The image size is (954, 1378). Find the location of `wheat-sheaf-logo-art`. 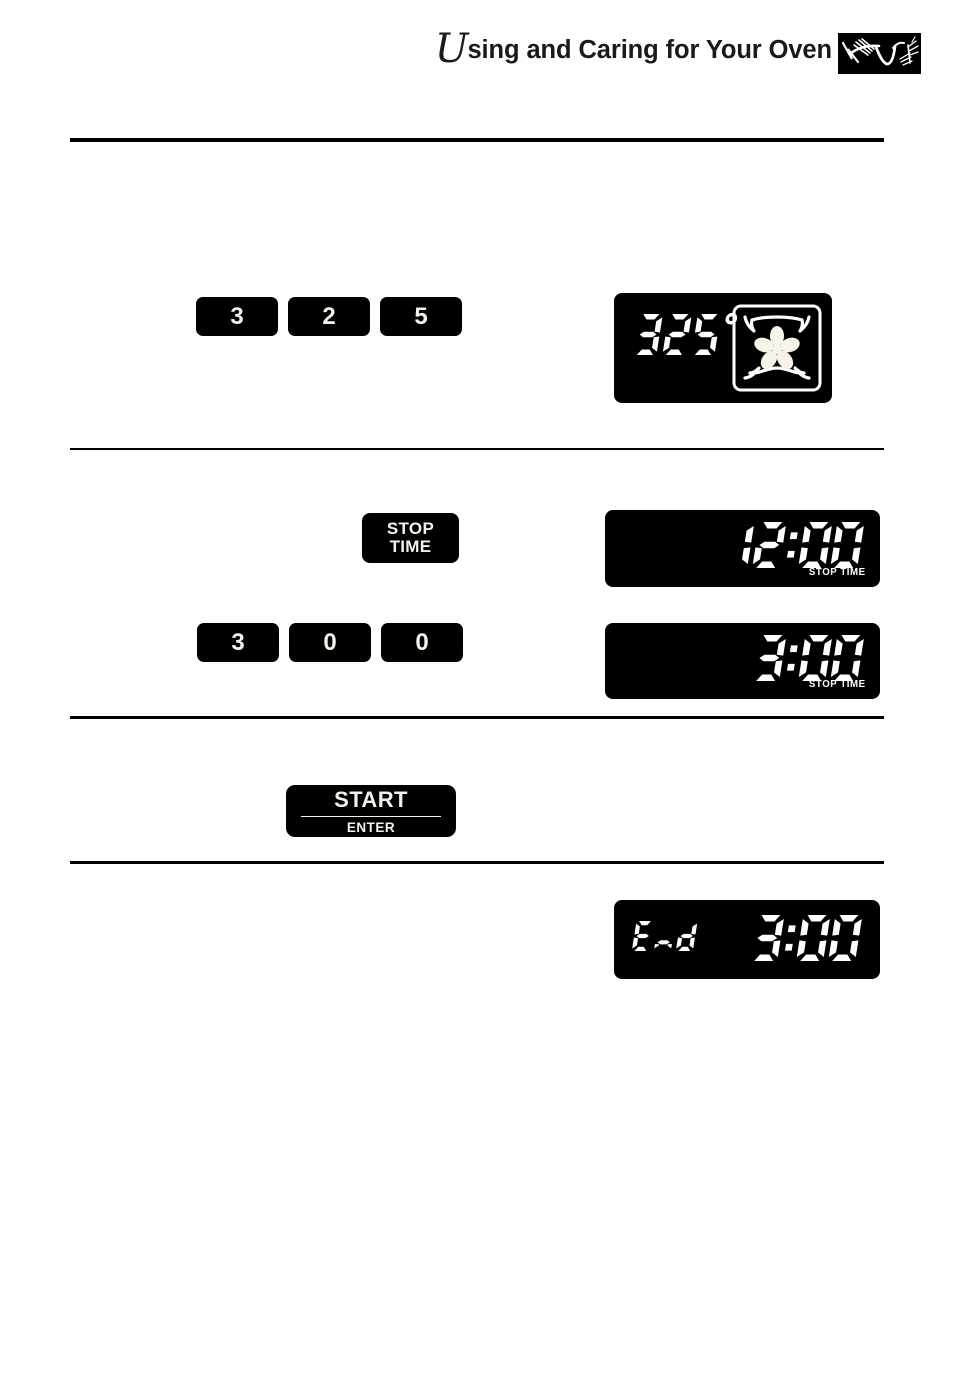

wheat-sheaf-logo-art is located at coordinates (879, 53).